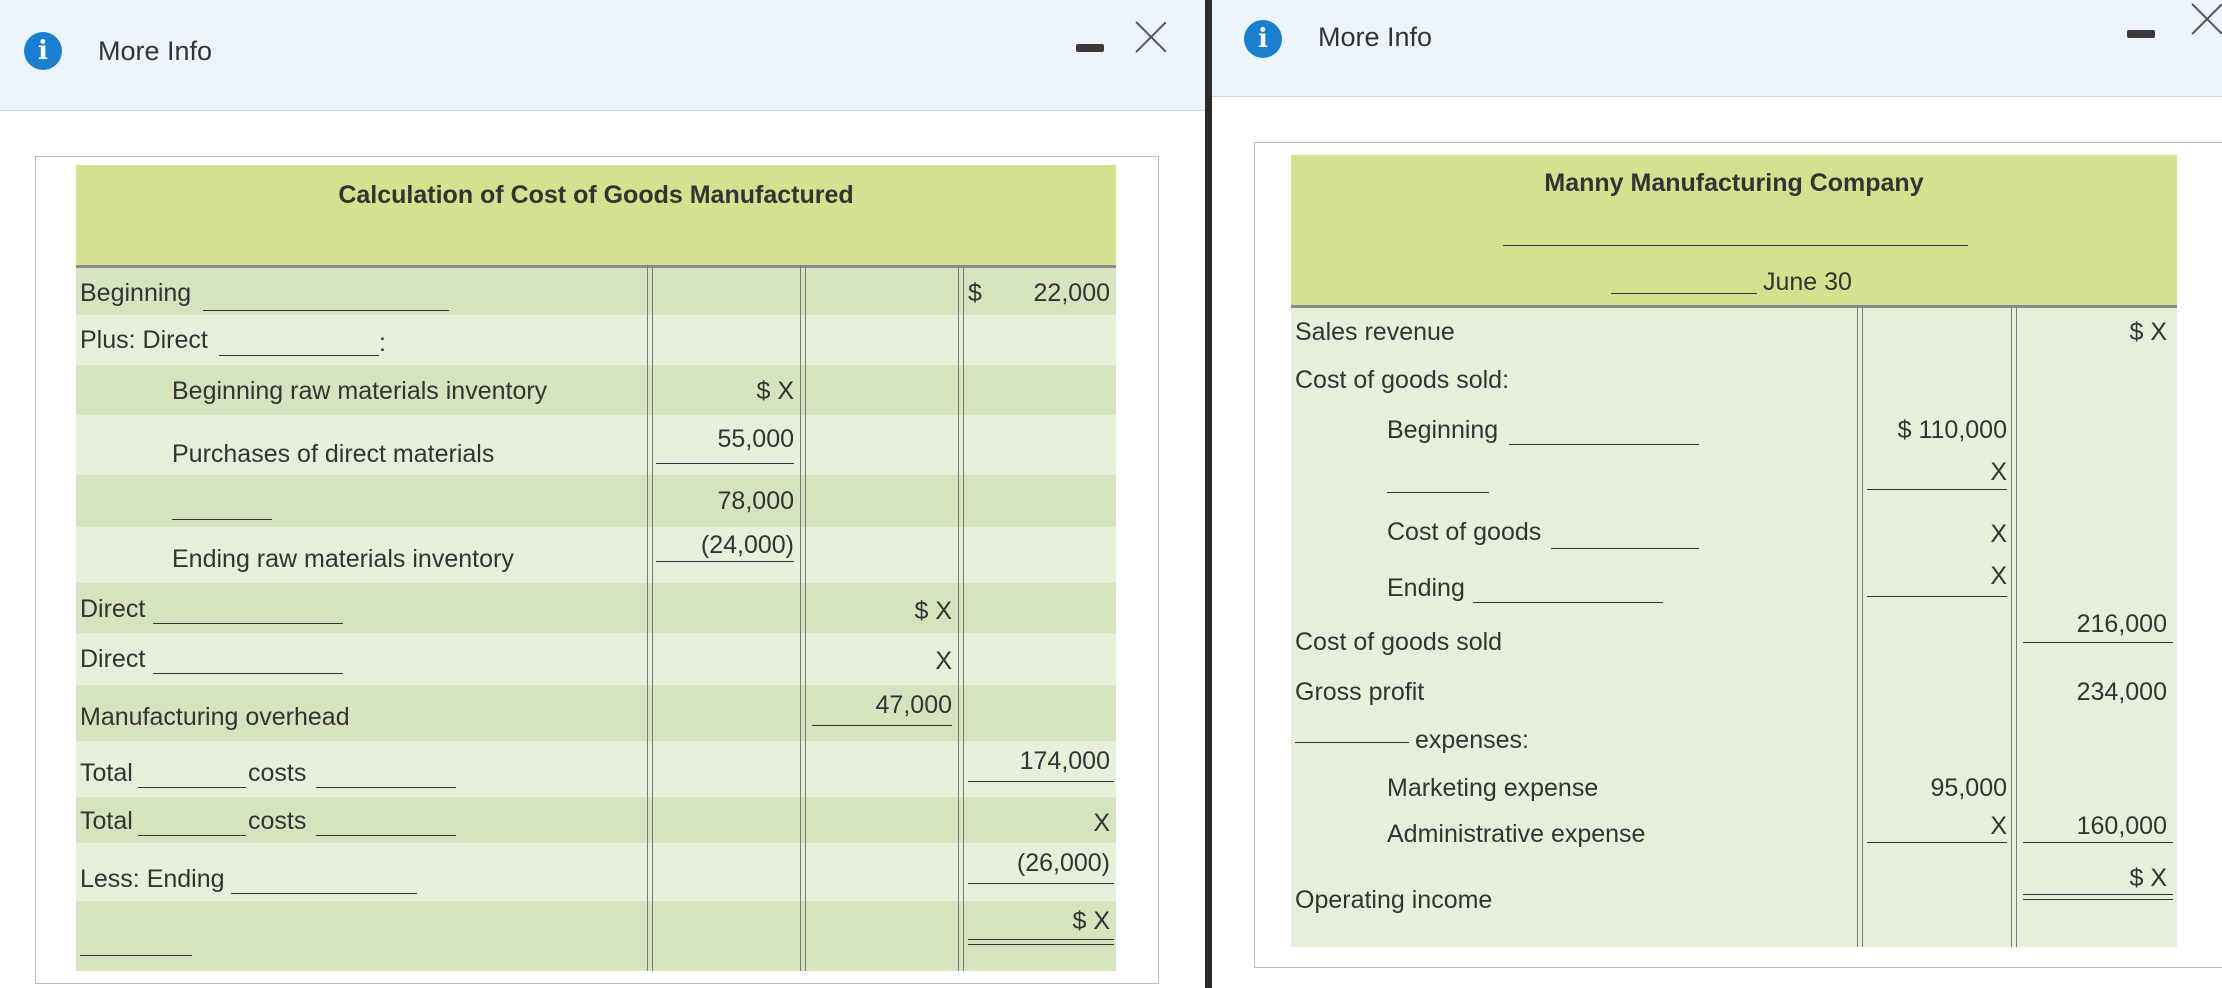  Describe the element at coordinates (1734, 431) in the screenshot. I see `table-row: Beginning $ 110,000` at that location.